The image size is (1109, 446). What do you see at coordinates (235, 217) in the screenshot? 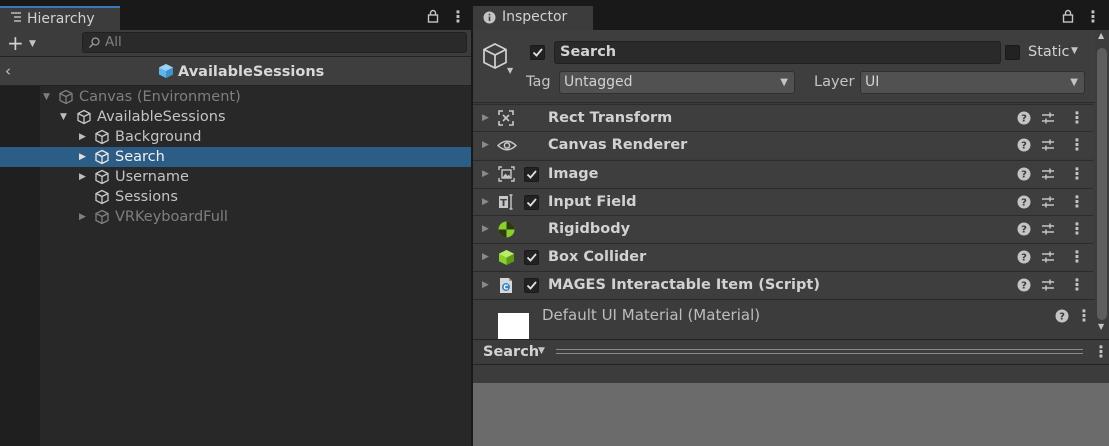
I see `hierarchy-row-vrkeyboardfull: ▶ VRKeyboardFull` at bounding box center [235, 217].